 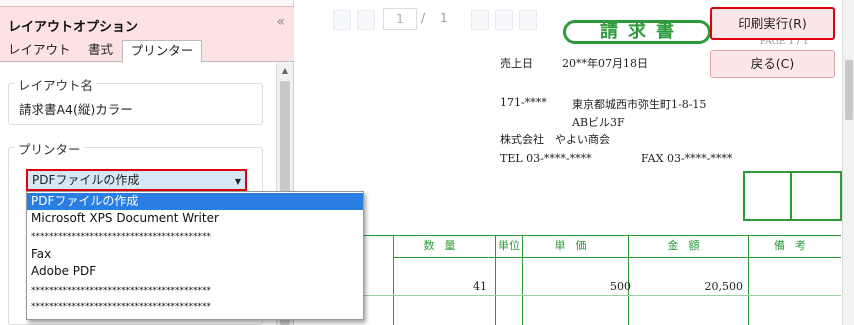 What do you see at coordinates (504, 20) in the screenshot?
I see `zoom-out-icon` at bounding box center [504, 20].